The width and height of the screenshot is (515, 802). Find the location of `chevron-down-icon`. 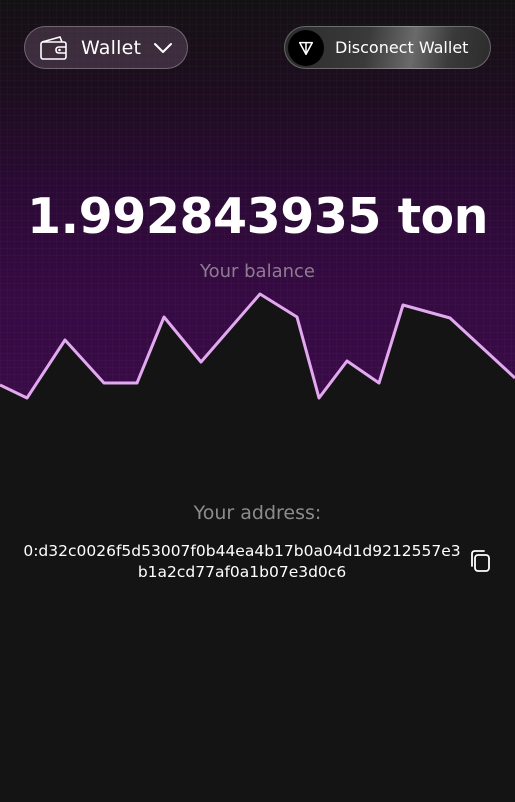

chevron-down-icon is located at coordinates (163, 47).